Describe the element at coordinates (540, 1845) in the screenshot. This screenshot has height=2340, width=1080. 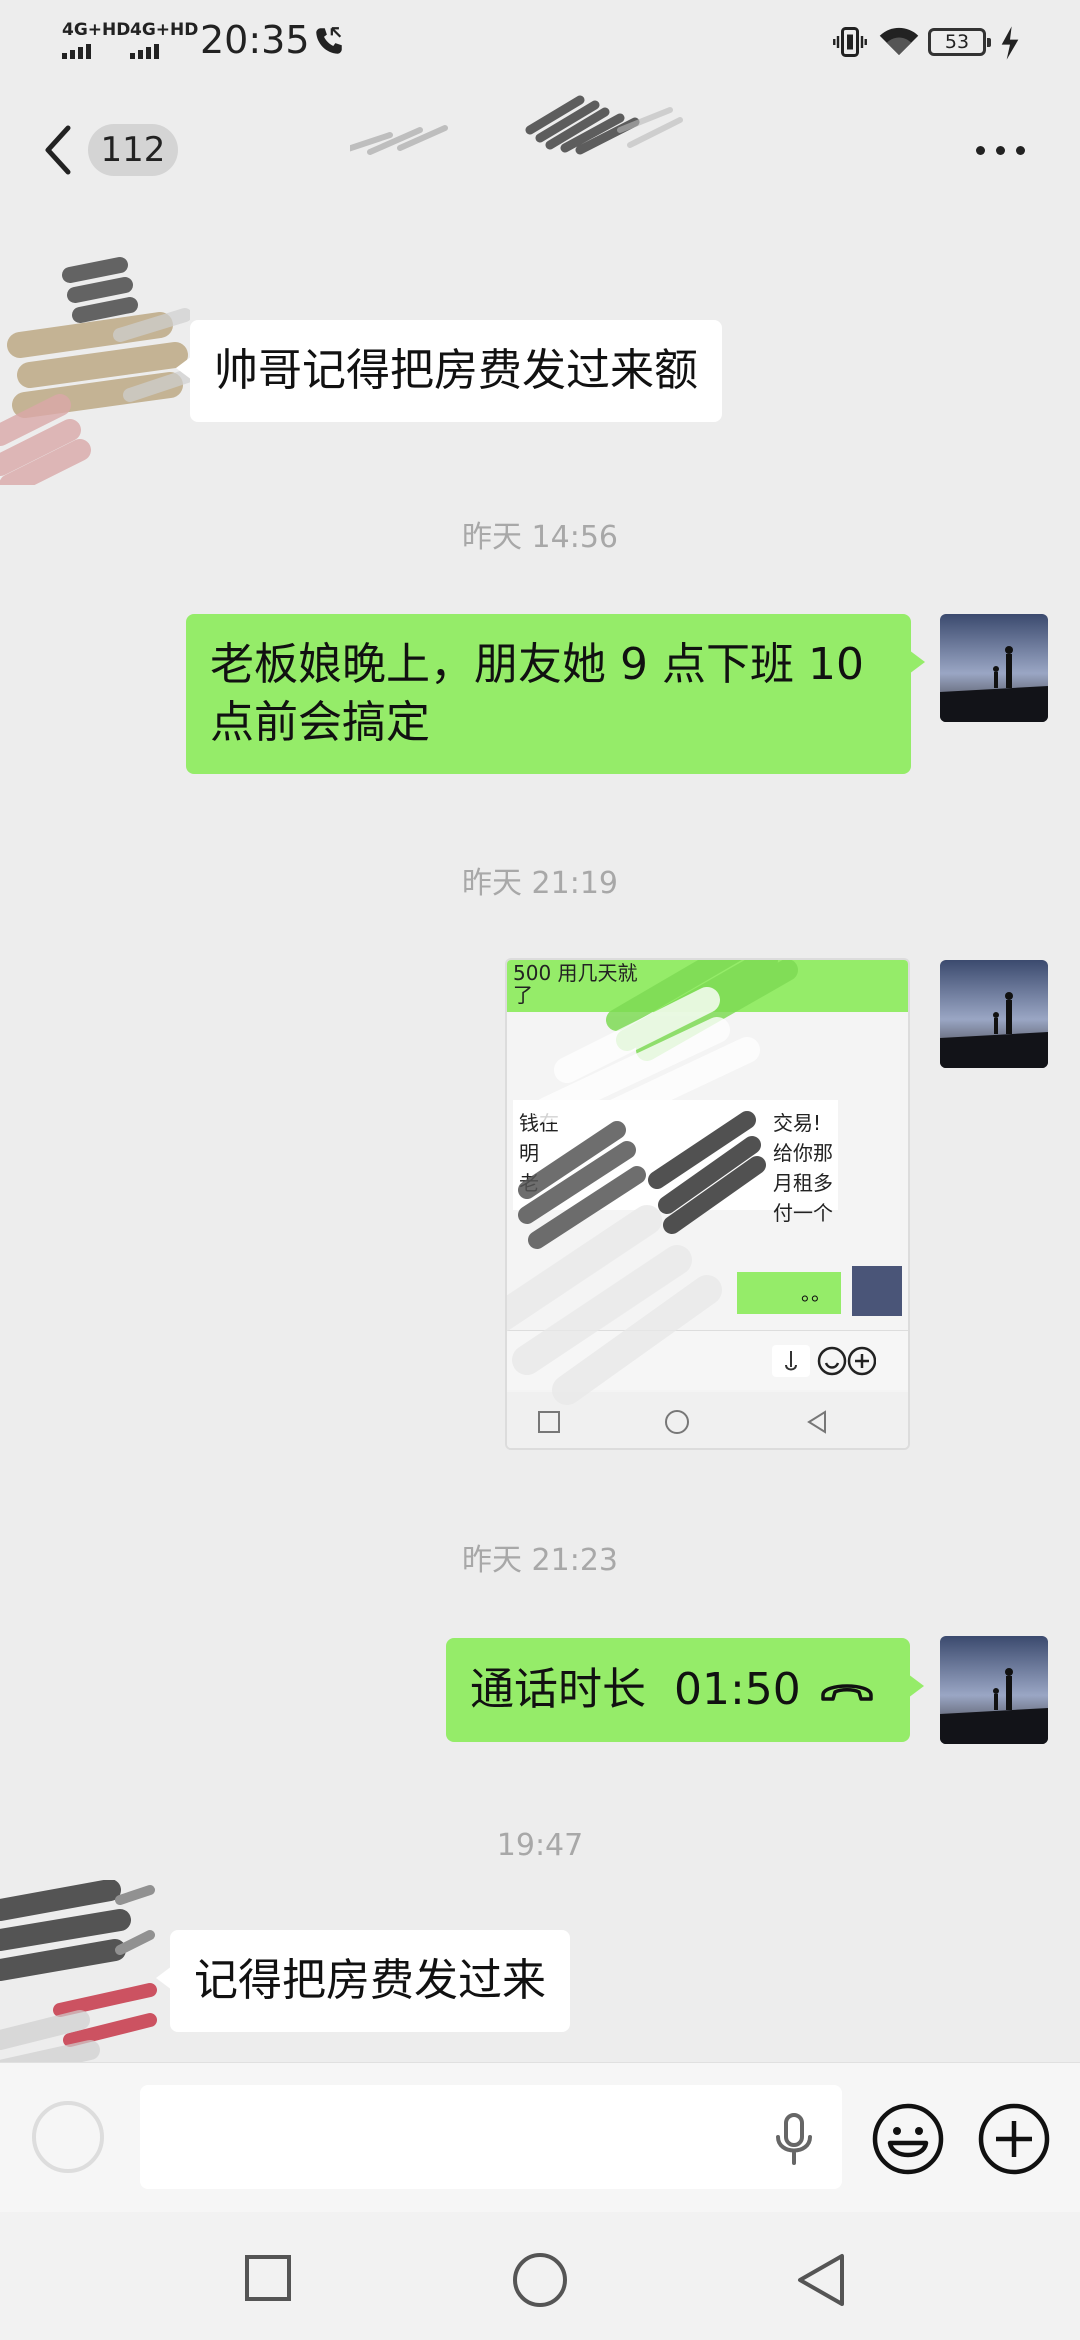
I see `timestamp: 19:47` at that location.